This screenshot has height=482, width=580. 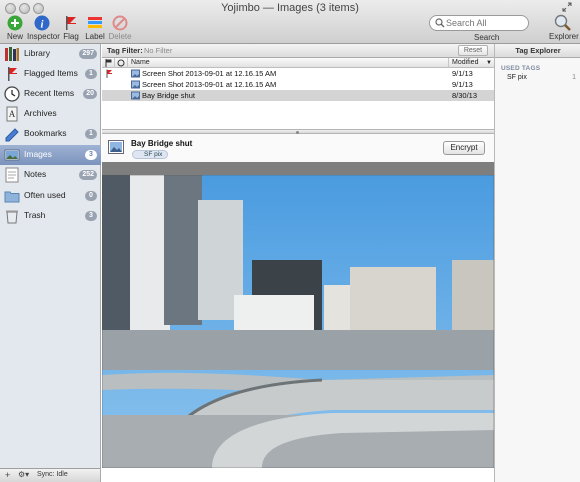 I want to click on label-column-icon, so click(x=121, y=63).